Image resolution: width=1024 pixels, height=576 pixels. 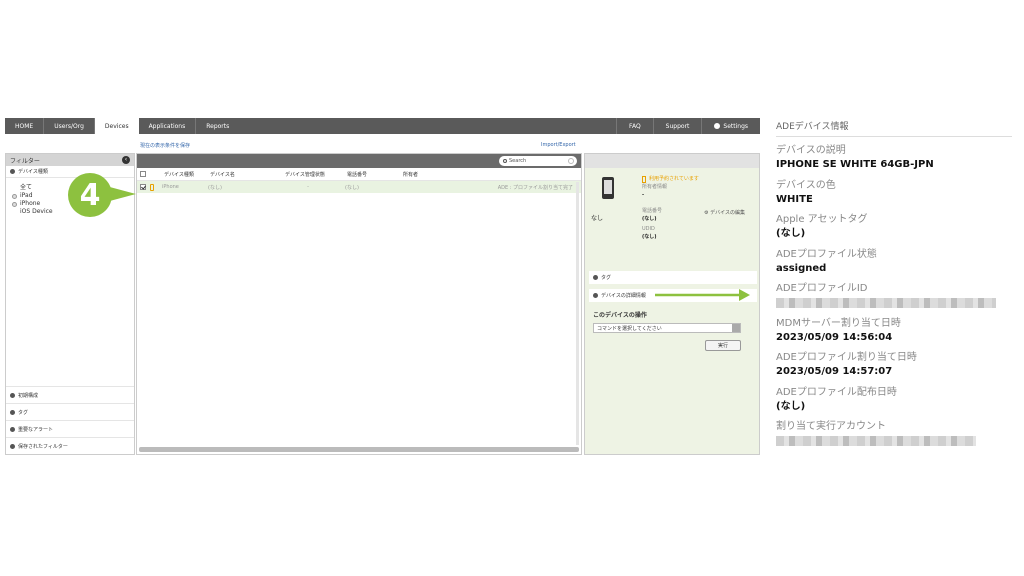 What do you see at coordinates (33, 172) in the screenshot?
I see `section-label: デバイス種類` at bounding box center [33, 172].